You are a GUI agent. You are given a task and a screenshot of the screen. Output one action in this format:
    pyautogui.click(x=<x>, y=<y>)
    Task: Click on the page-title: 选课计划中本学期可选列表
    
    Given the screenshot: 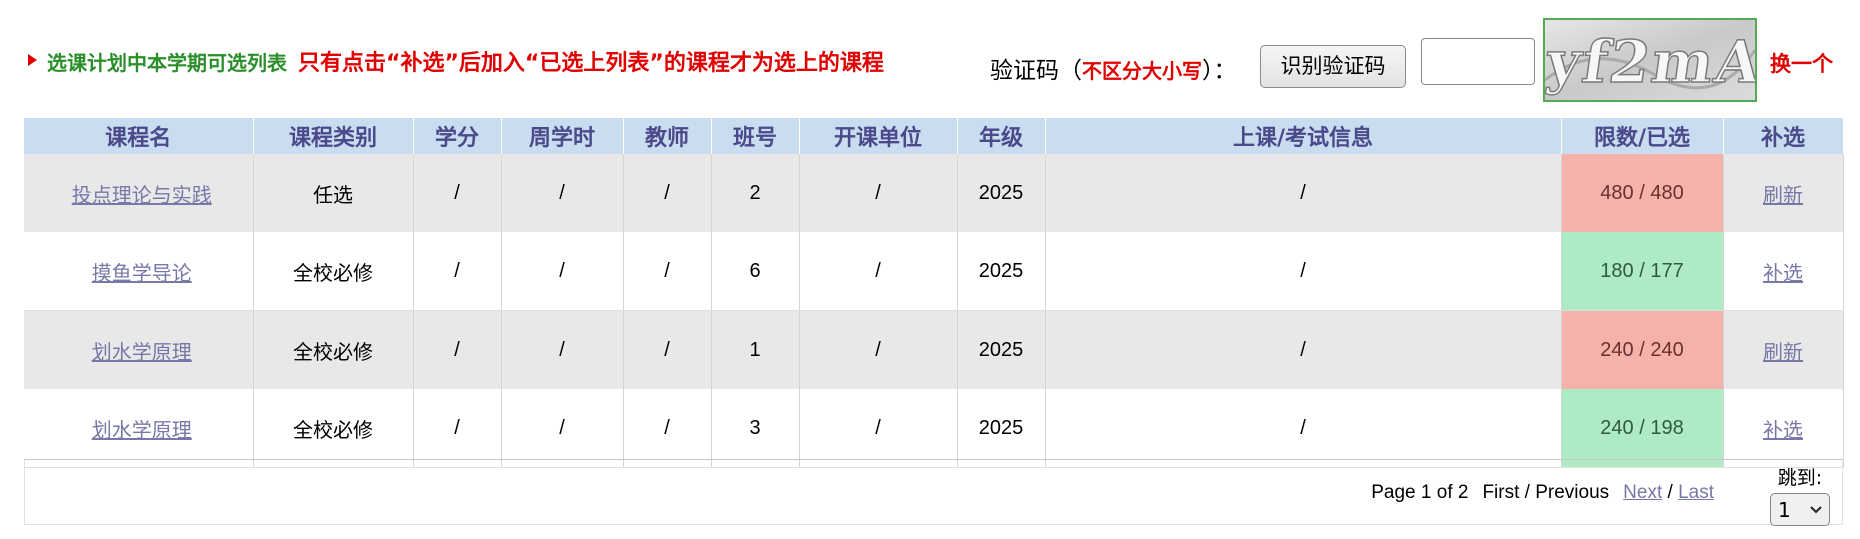 What is the action you would take?
    pyautogui.click(x=167, y=63)
    